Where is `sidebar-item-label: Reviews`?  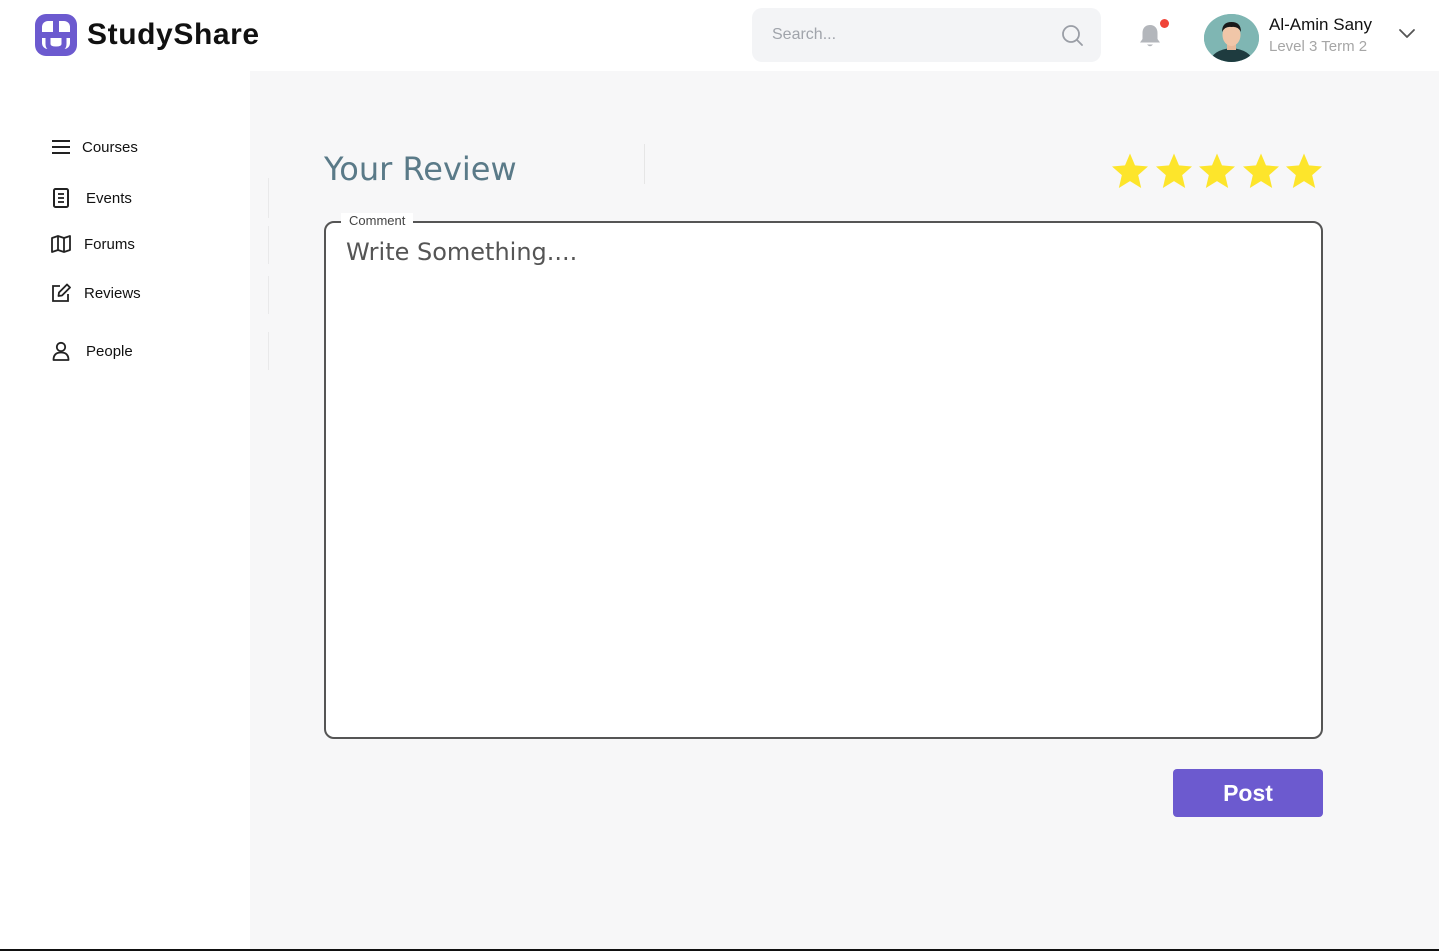
sidebar-item-label: Reviews is located at coordinates (112, 293).